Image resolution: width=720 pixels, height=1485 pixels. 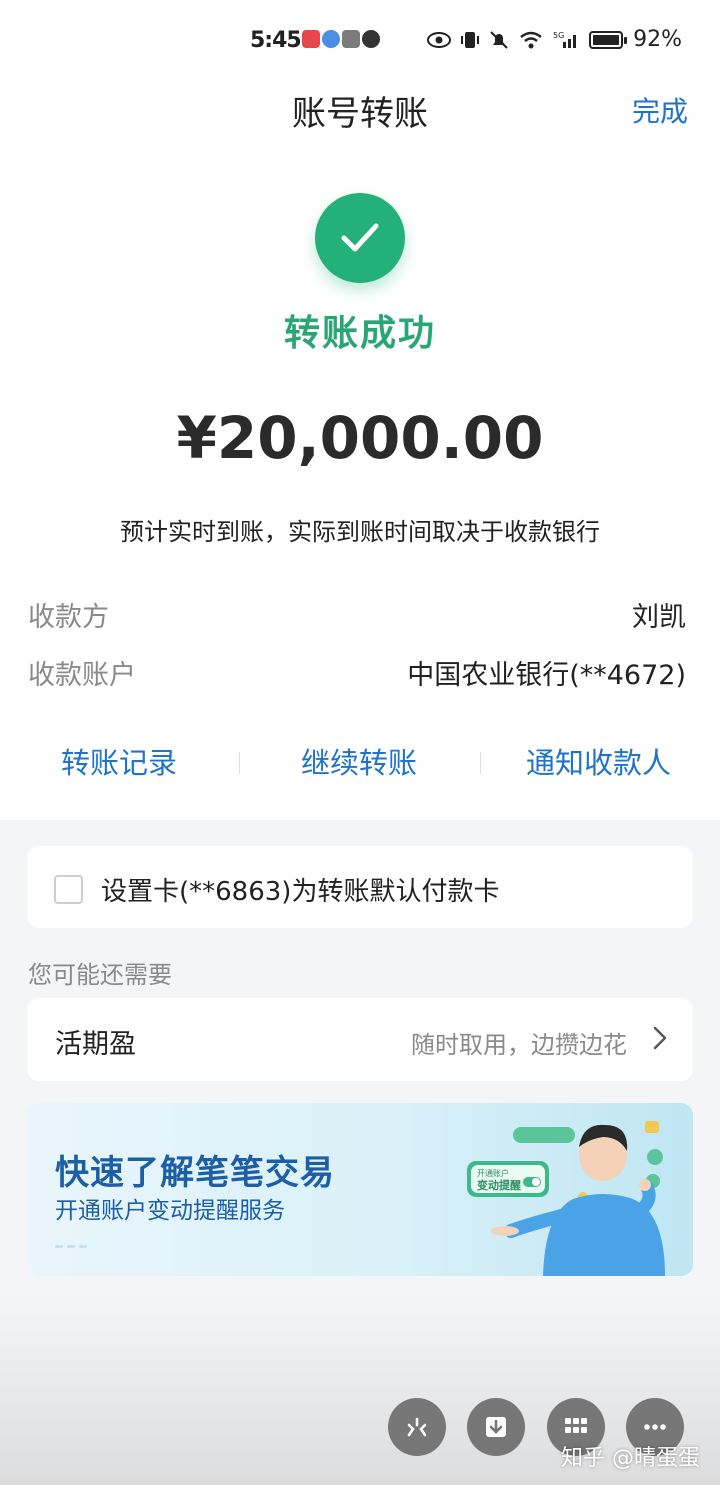 I want to click on notify-payee-button: 通知收款人, so click(x=598, y=761).